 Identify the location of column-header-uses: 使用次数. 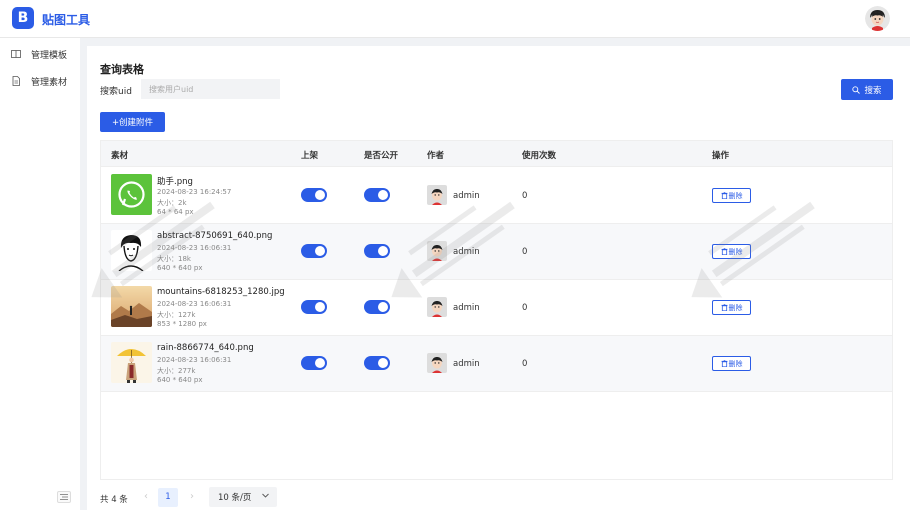
(539, 156).